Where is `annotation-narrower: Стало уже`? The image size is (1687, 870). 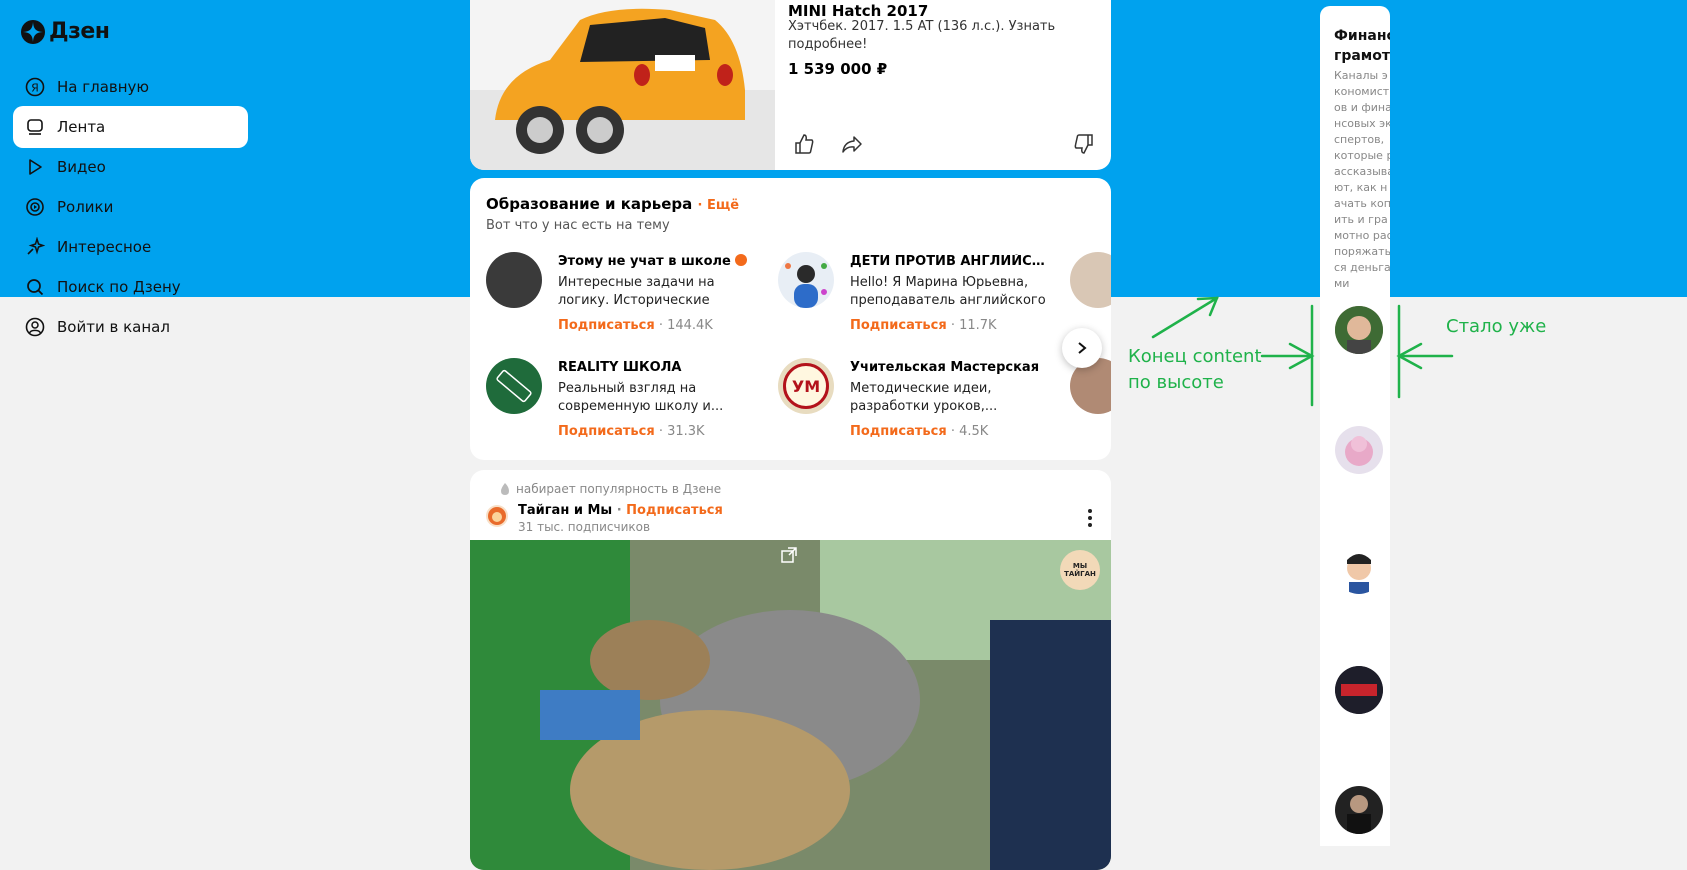
annotation-narrower: Стало уже is located at coordinates (1496, 326).